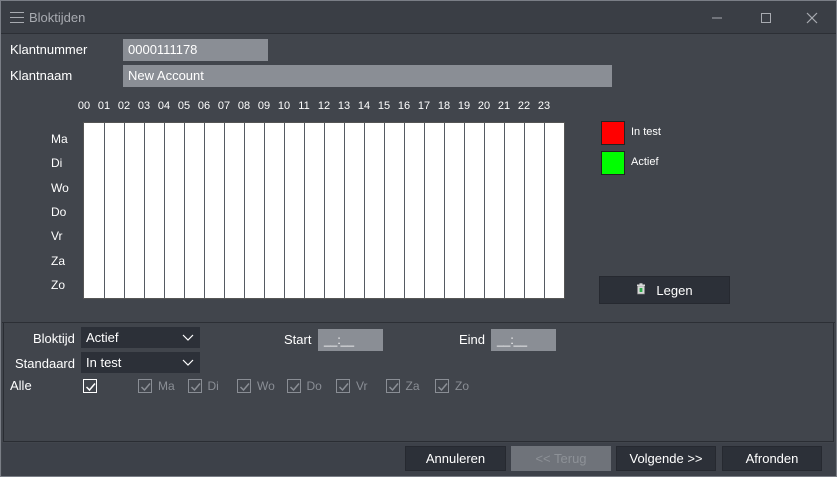  Describe the element at coordinates (464, 106) in the screenshot. I see `hour-label: 19` at that location.